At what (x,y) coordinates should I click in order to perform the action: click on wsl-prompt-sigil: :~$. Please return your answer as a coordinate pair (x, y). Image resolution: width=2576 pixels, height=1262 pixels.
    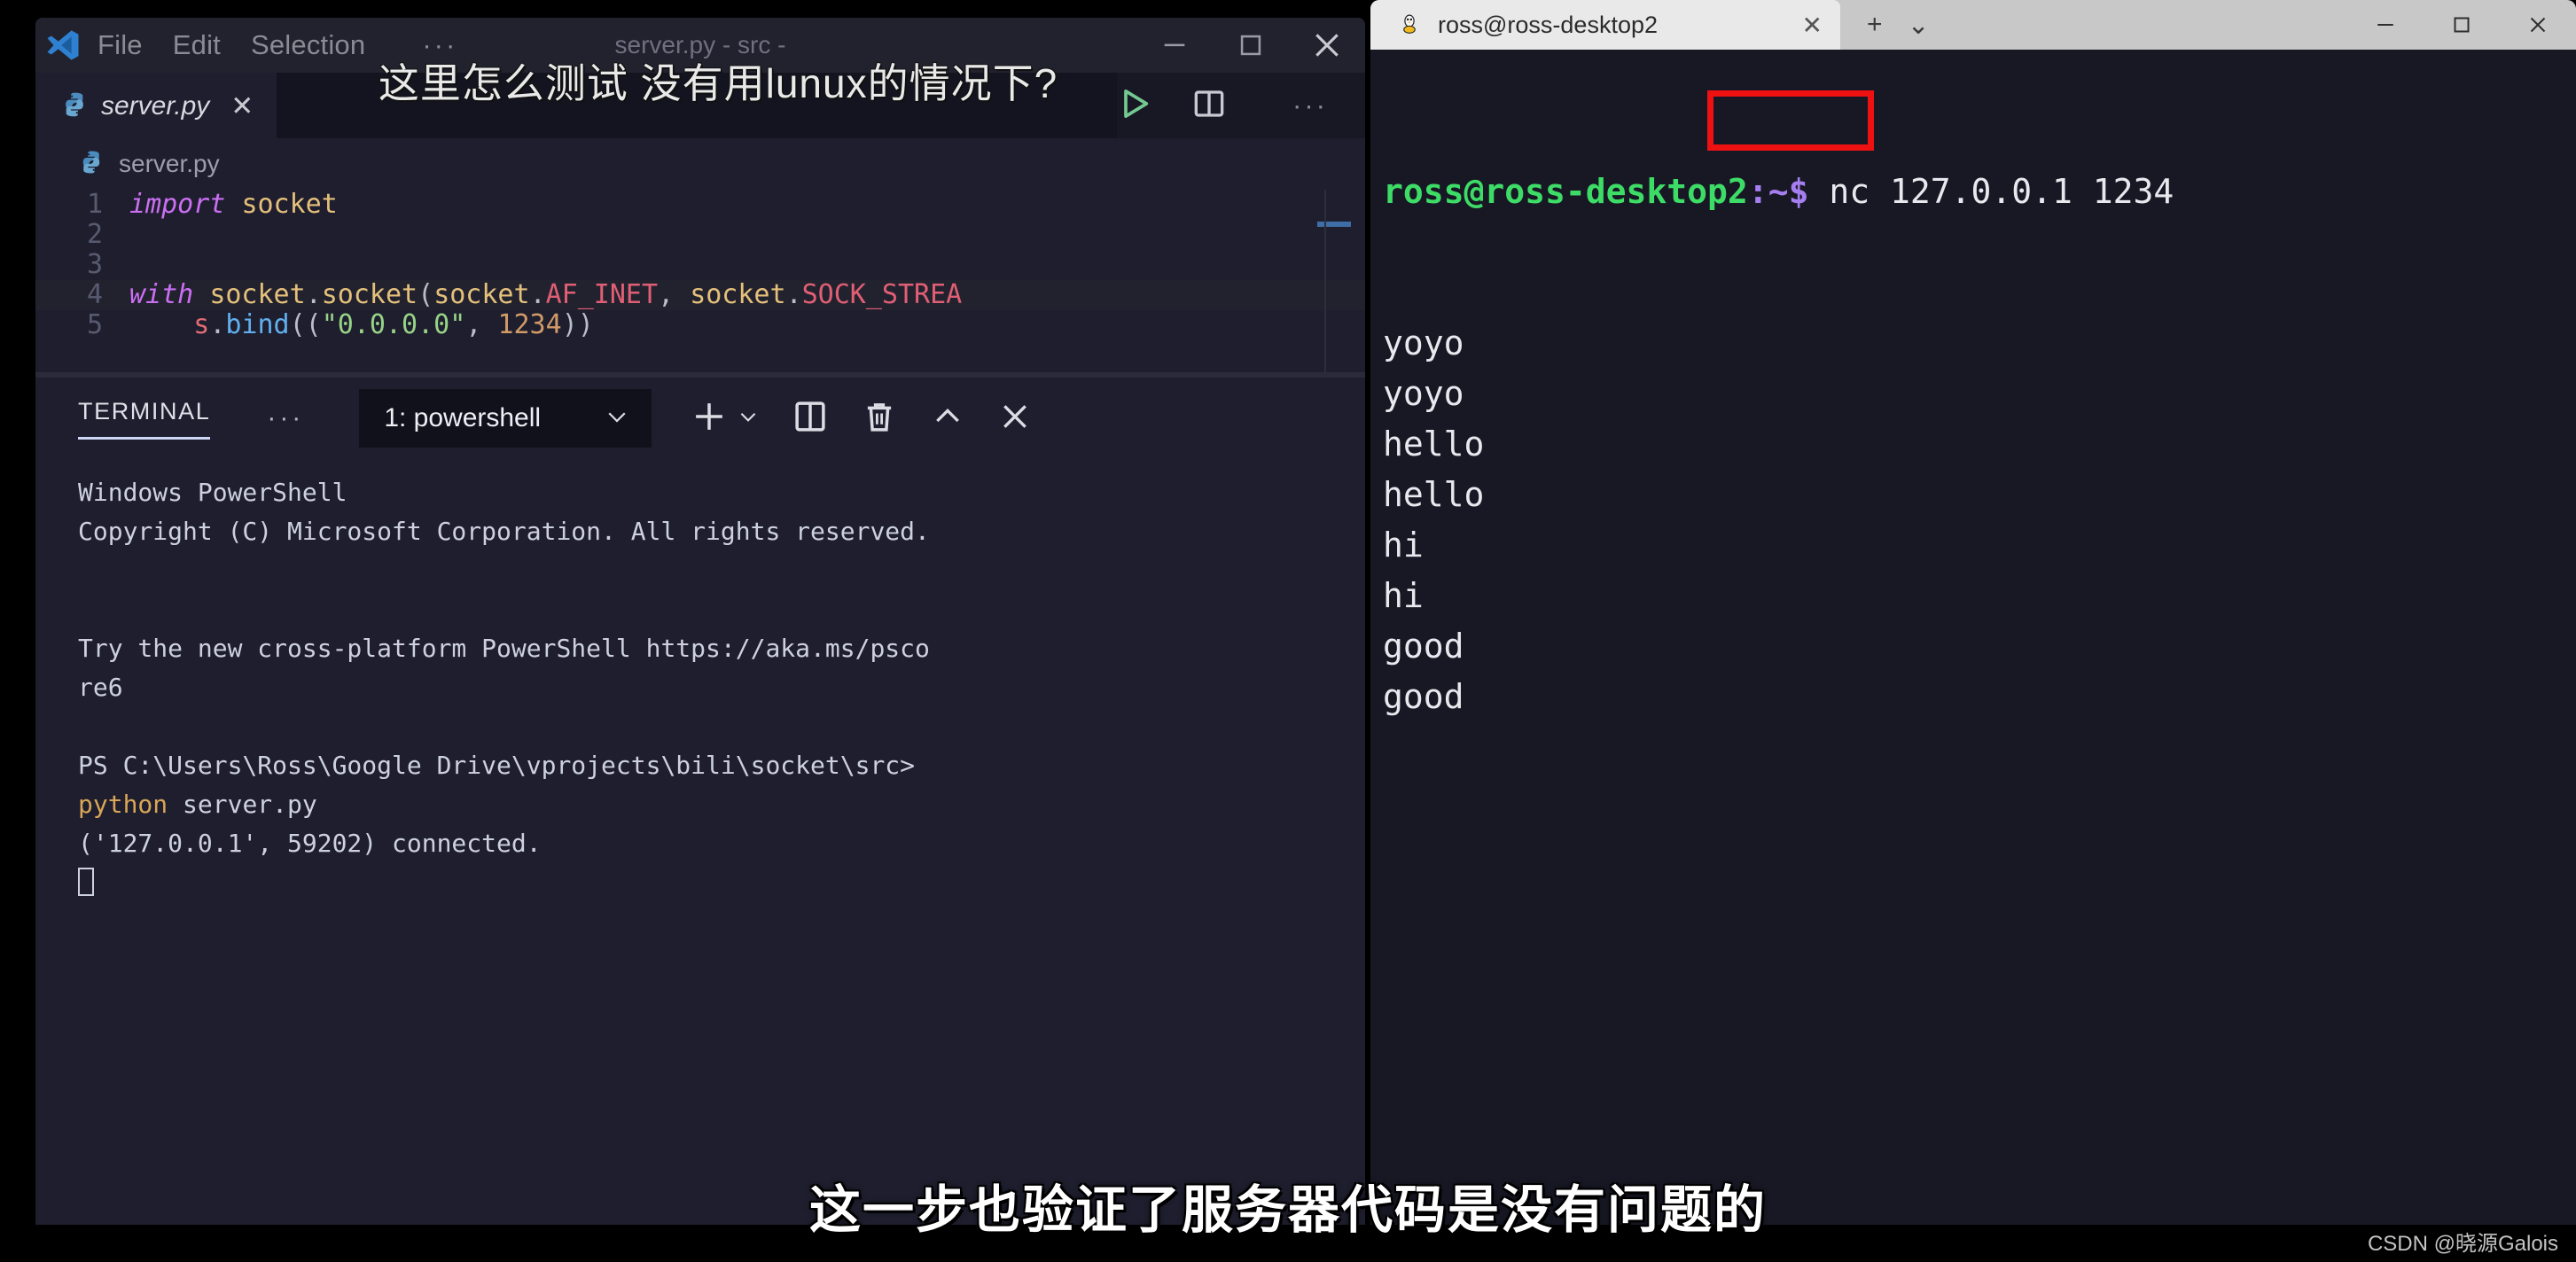
    Looking at the image, I should click on (1778, 191).